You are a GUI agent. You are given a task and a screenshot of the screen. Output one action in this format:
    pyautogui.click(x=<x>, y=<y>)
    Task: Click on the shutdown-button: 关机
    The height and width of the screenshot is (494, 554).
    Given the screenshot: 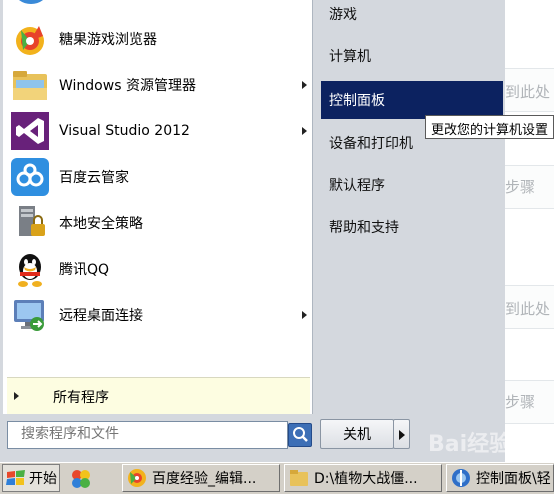 What is the action you would take?
    pyautogui.click(x=357, y=434)
    